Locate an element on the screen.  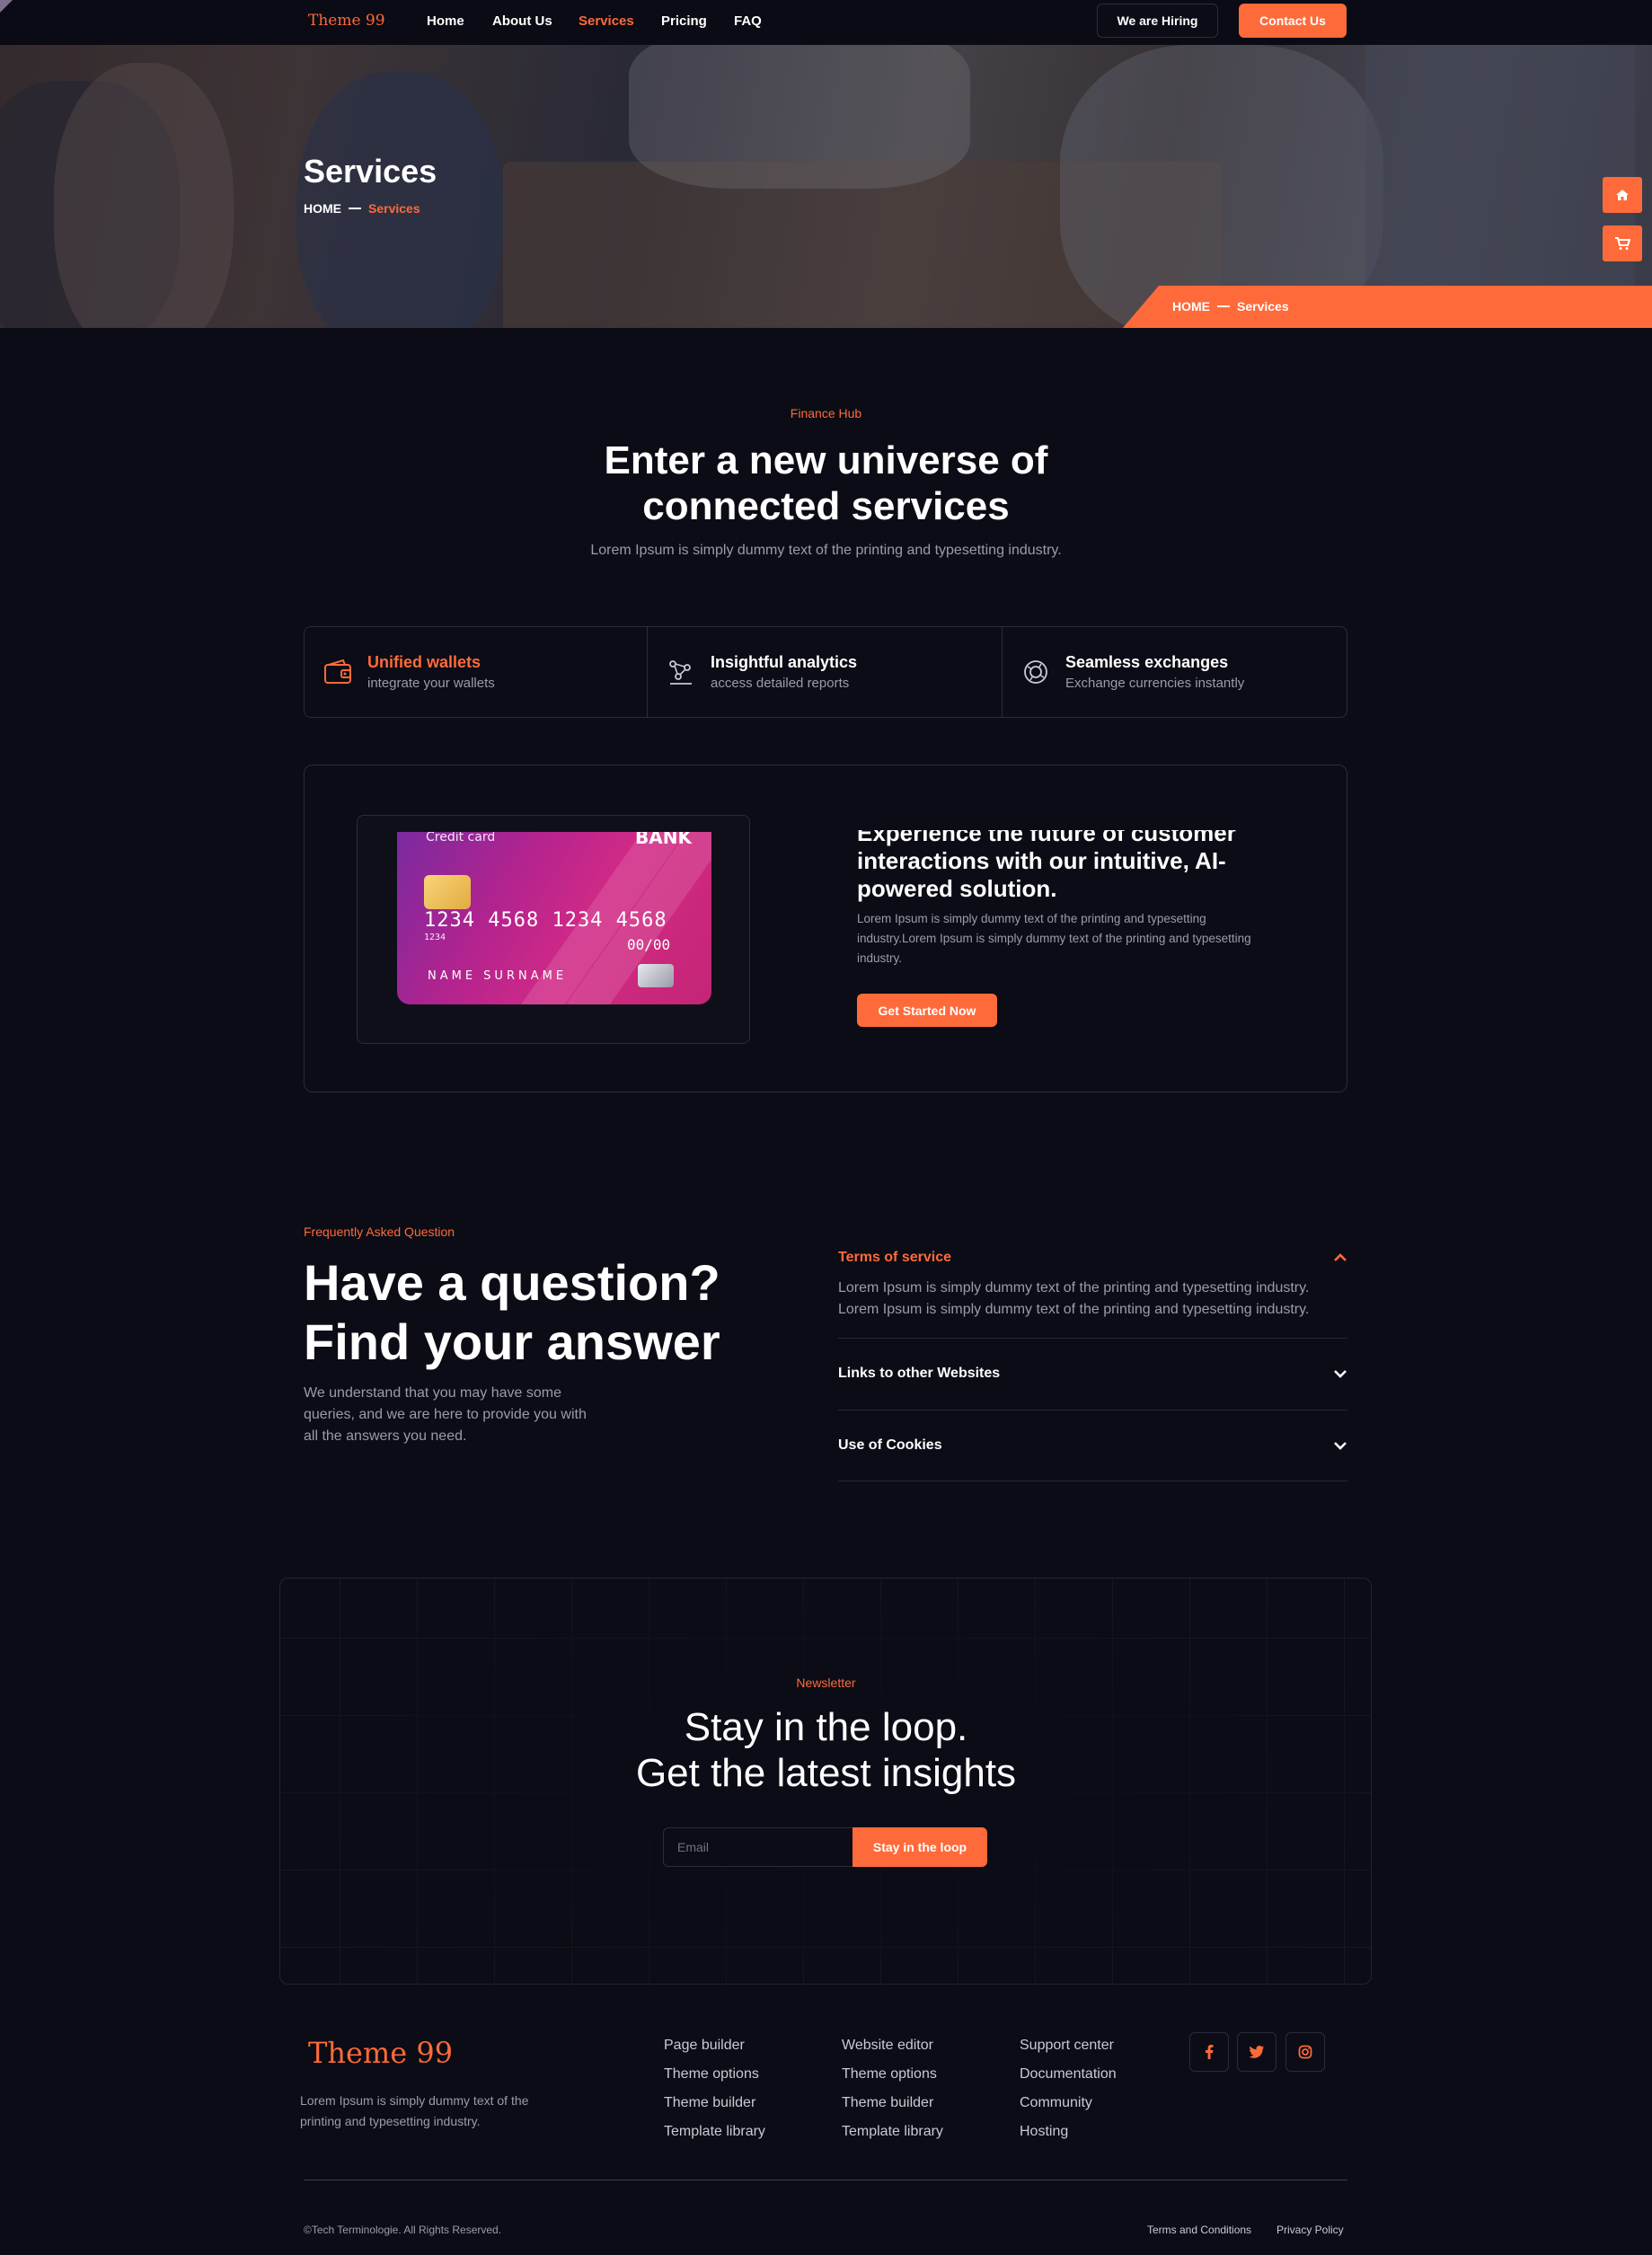
newsletter-title-line1: Stay in the loop. is located at coordinates (826, 1727).